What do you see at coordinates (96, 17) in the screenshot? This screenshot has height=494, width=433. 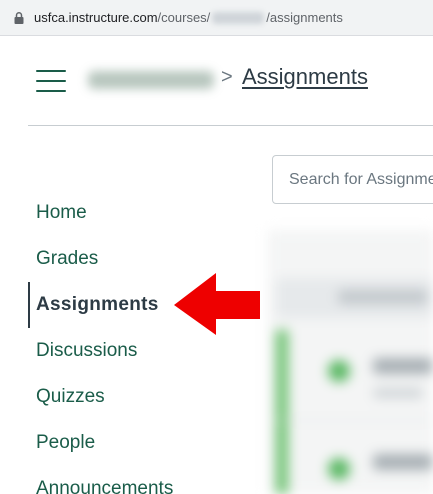 I see `url-host: usfca.instructure.com` at bounding box center [96, 17].